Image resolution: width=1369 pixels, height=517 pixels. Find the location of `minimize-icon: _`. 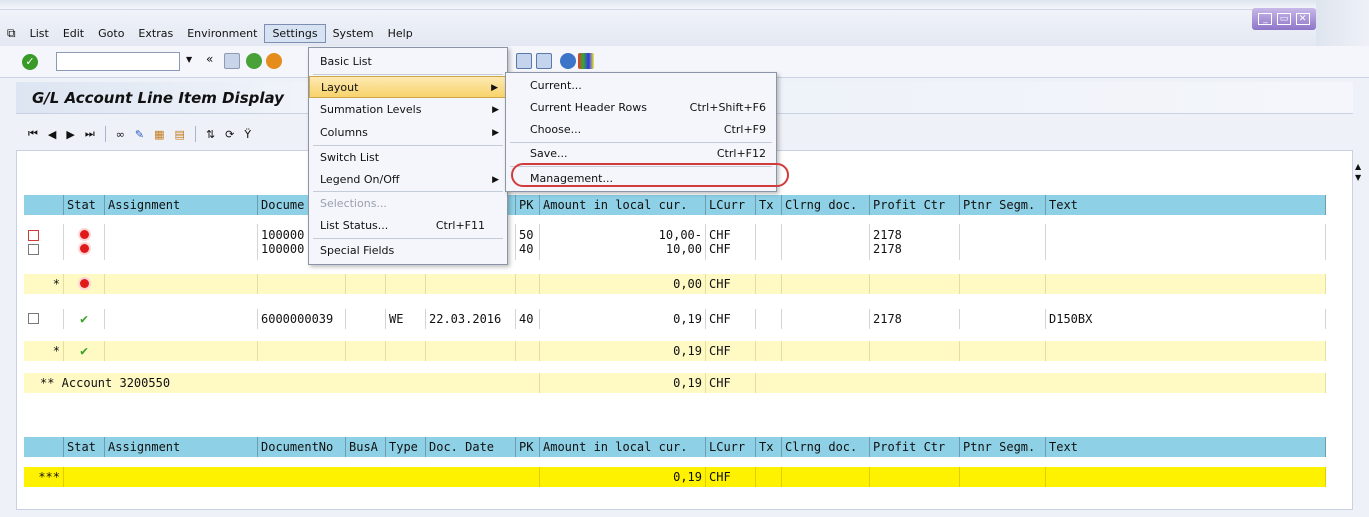

minimize-icon: _ is located at coordinates (1265, 19).